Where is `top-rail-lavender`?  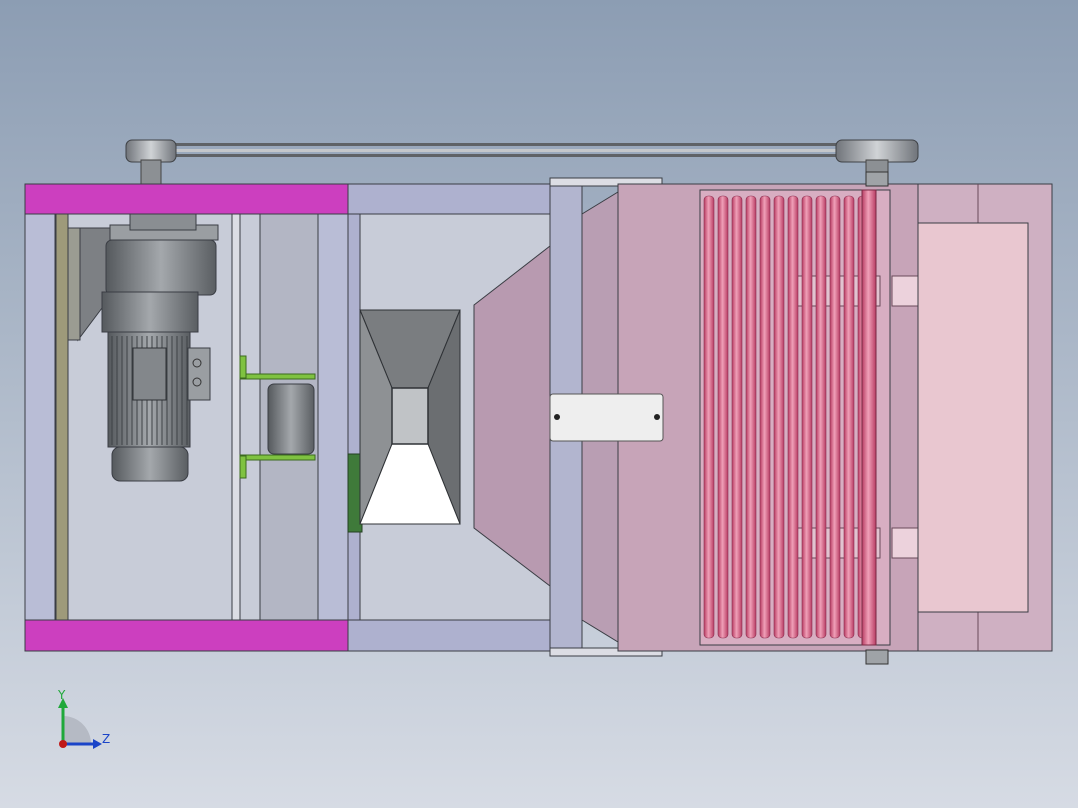 top-rail-lavender is located at coordinates (449, 199).